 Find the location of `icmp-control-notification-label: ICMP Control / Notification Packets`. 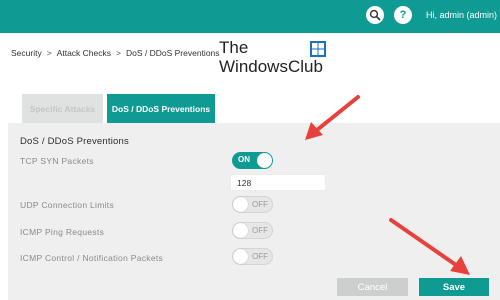

icmp-control-notification-label: ICMP Control / Notification Packets is located at coordinates (92, 258).